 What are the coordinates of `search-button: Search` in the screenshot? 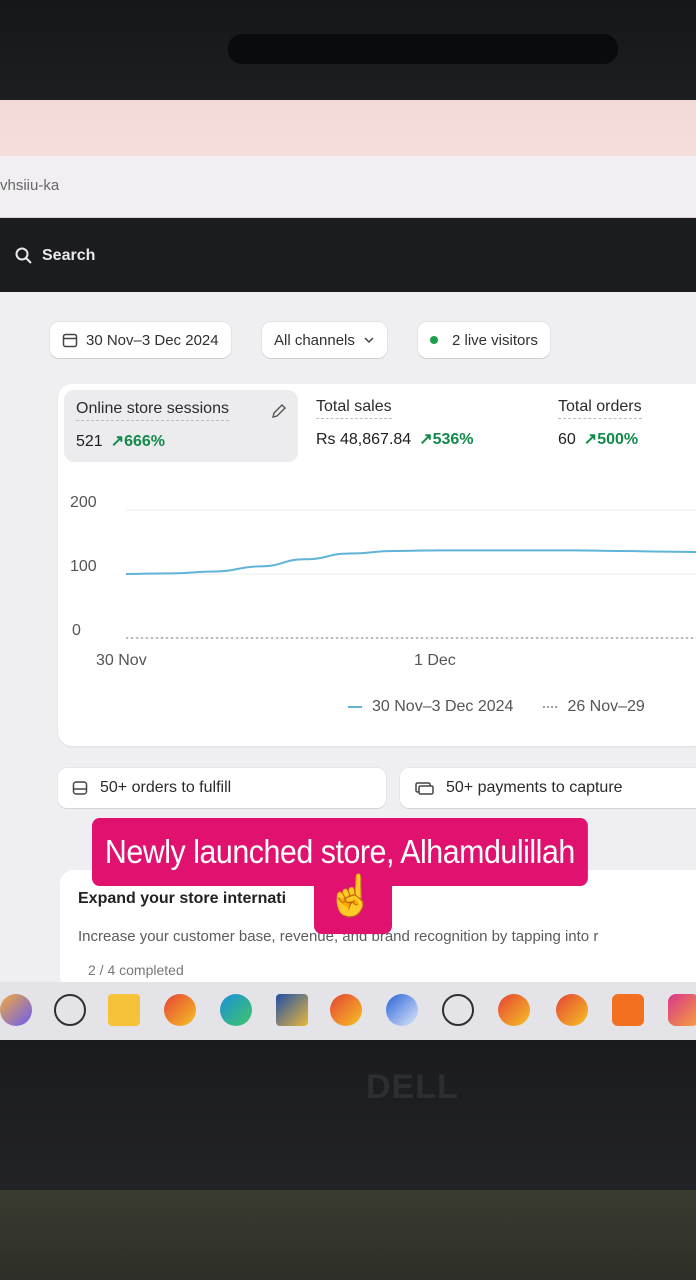 It's located at (54, 256).